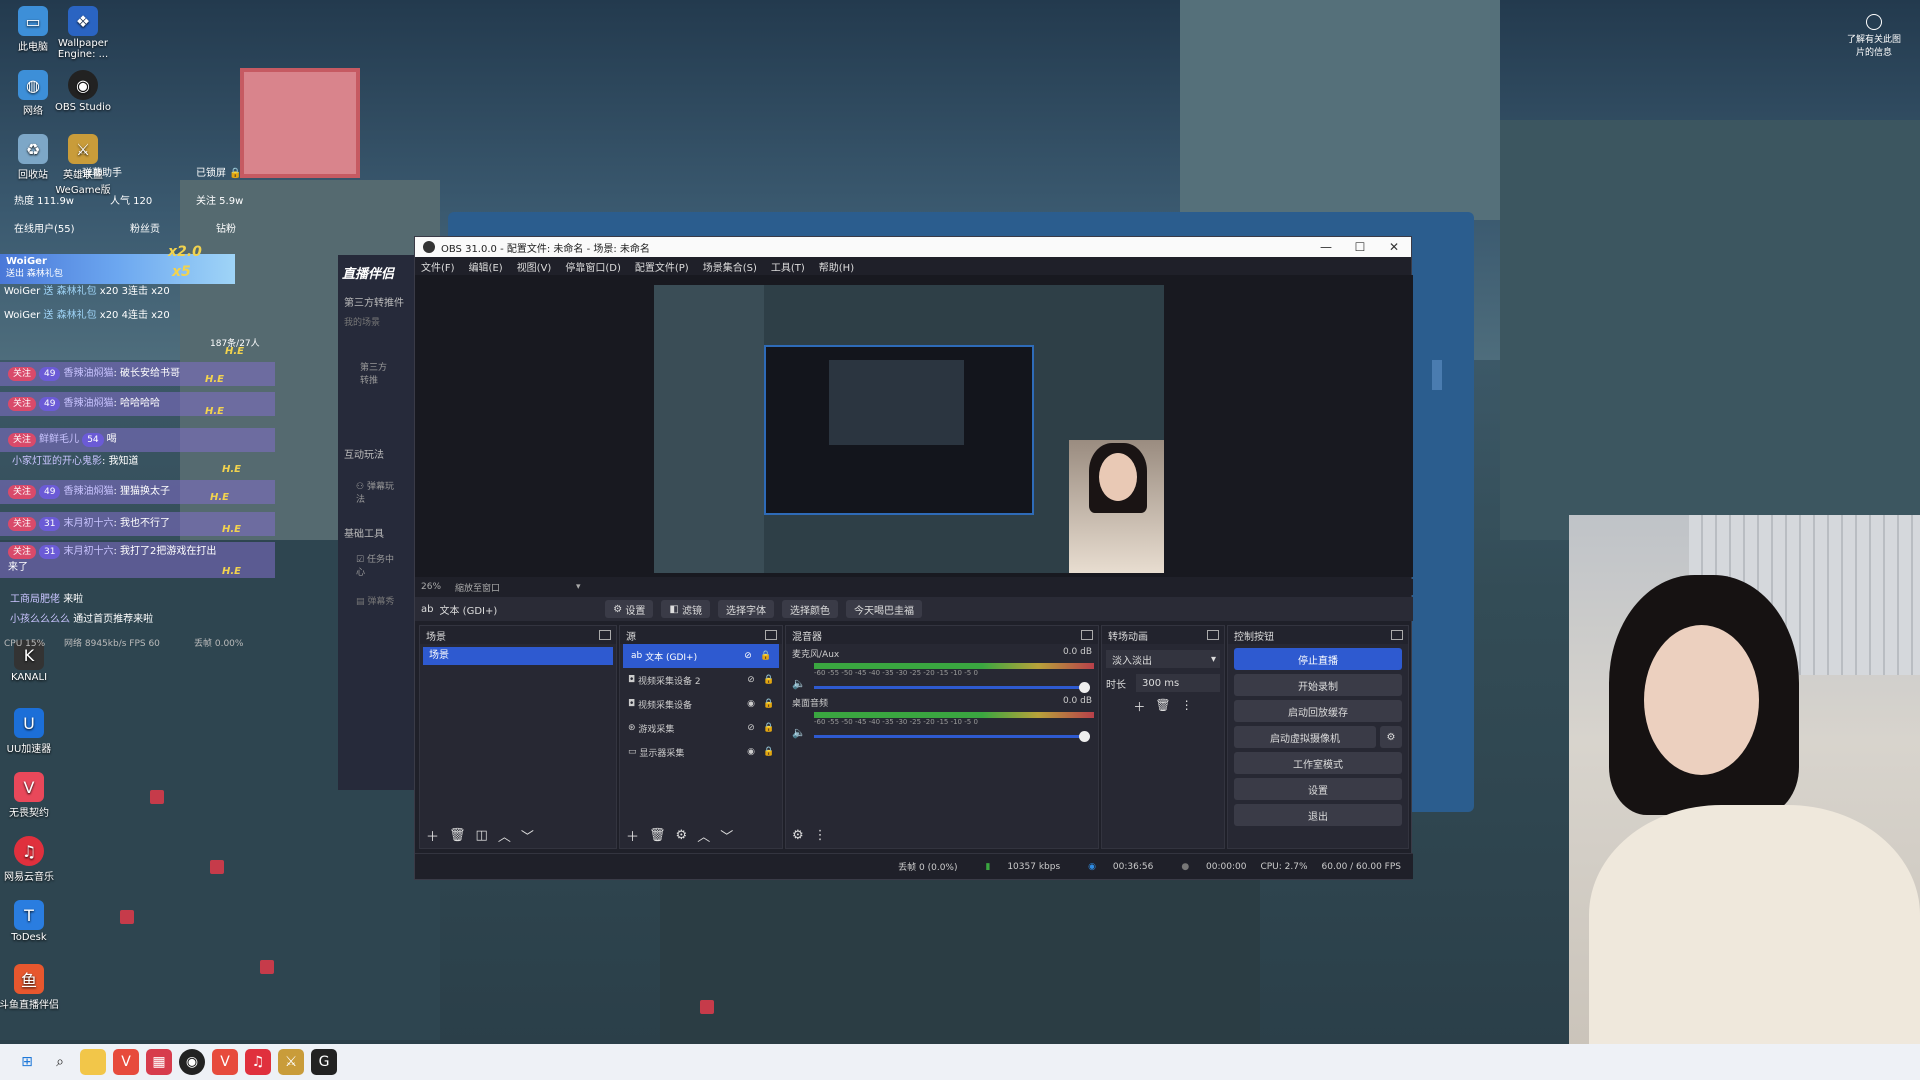  I want to click on desktop-icon-valorant: V 无畏契约, so click(30, 795).